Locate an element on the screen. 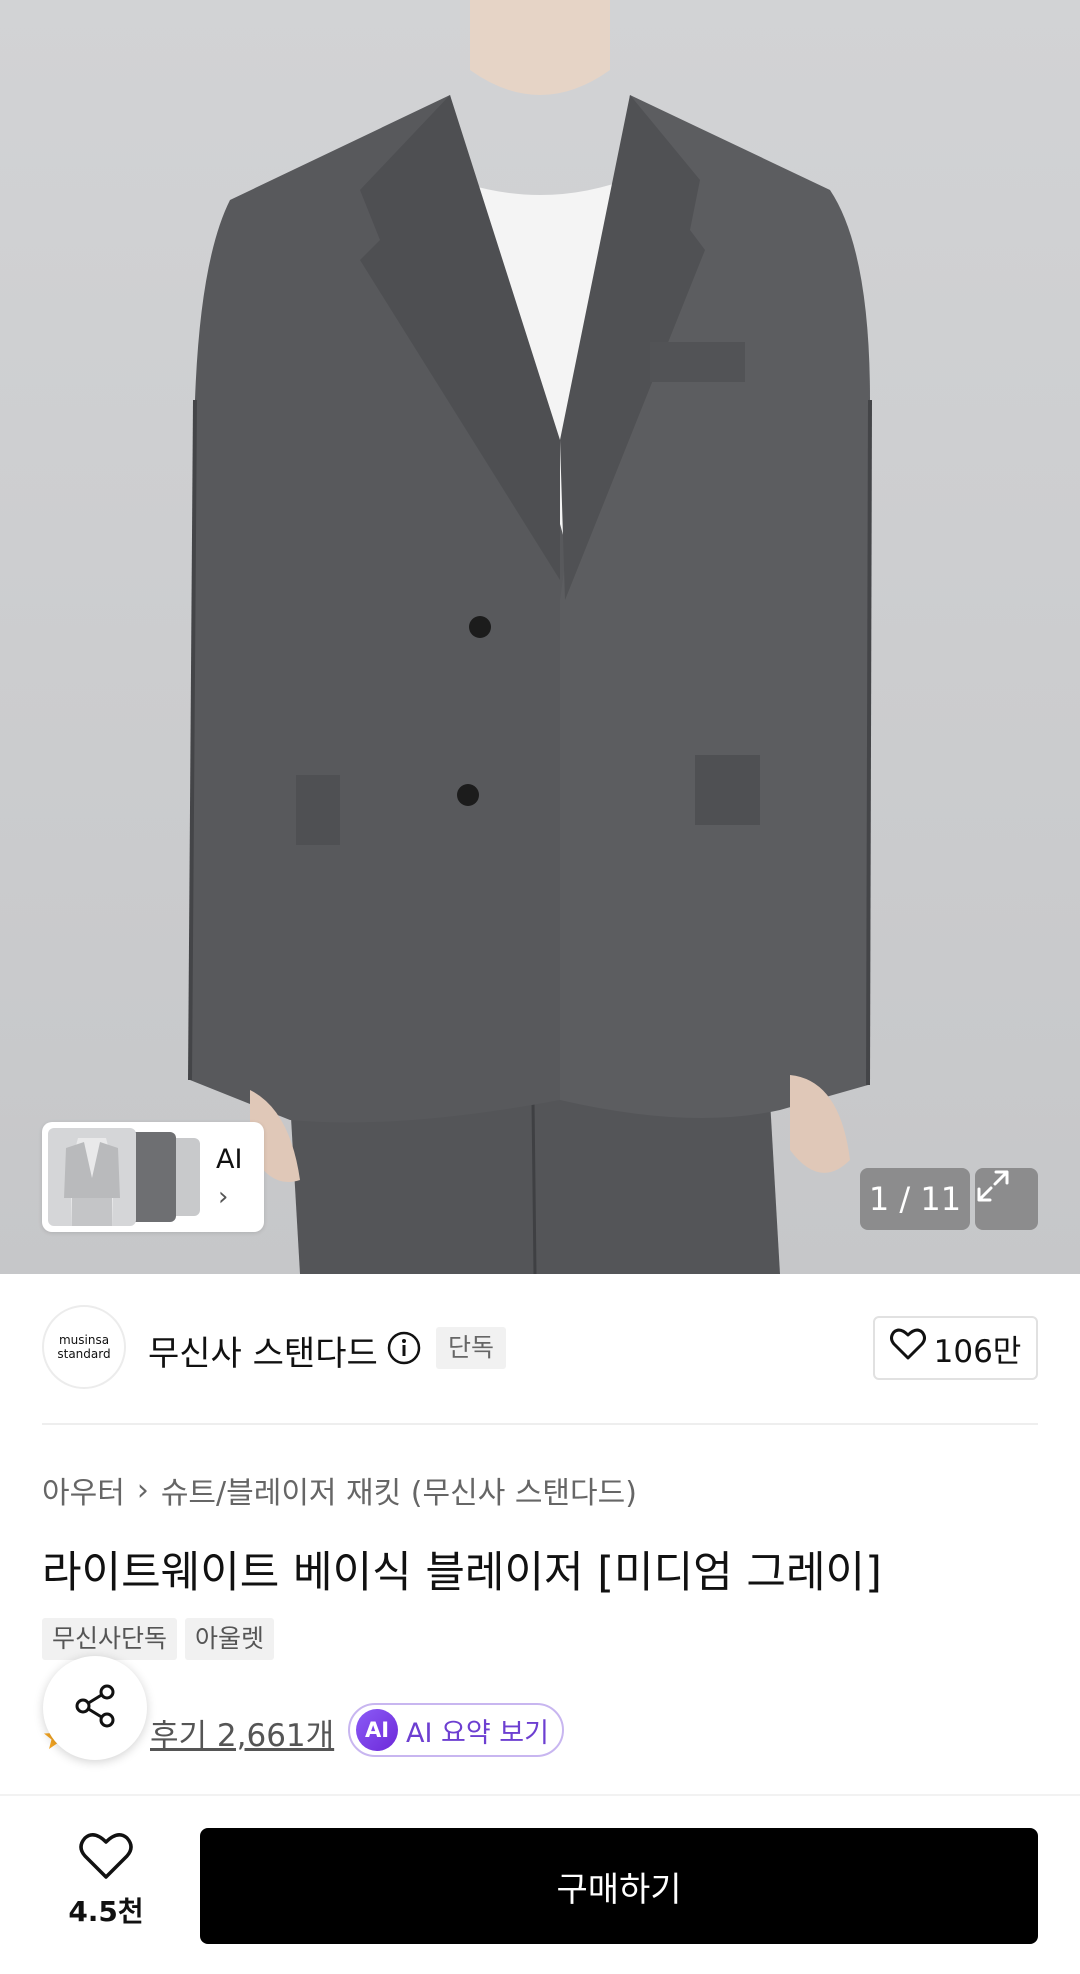 The height and width of the screenshot is (1974, 1080). tag: 아울렛 is located at coordinates (230, 1639).